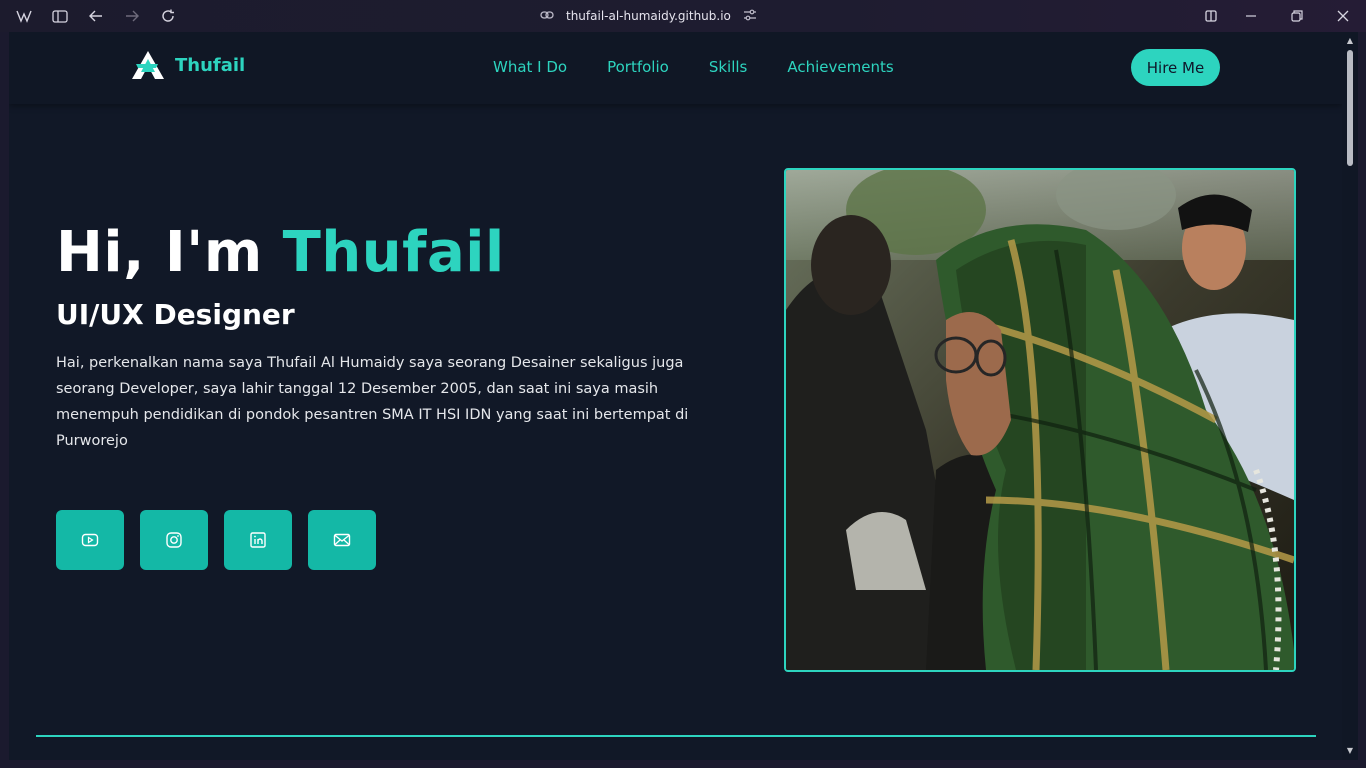 The image size is (1366, 768). I want to click on hire-me-button: Hire Me, so click(1175, 67).